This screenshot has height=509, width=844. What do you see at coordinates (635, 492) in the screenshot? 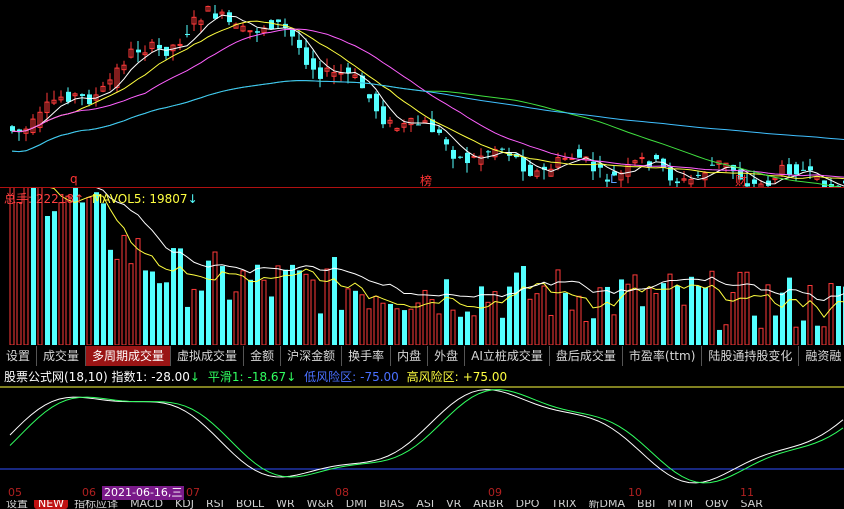
I see `month-label: 10` at bounding box center [635, 492].